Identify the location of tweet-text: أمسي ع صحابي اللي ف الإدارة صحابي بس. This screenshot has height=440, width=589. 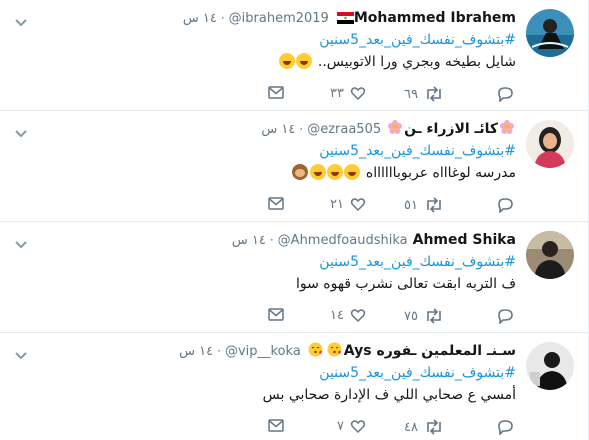
(389, 395).